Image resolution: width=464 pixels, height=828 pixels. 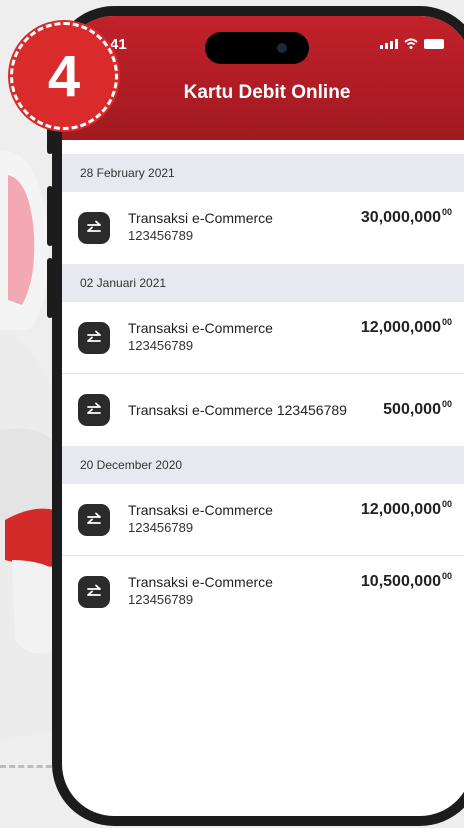 What do you see at coordinates (257, 48) in the screenshot?
I see `dynamic-island` at bounding box center [257, 48].